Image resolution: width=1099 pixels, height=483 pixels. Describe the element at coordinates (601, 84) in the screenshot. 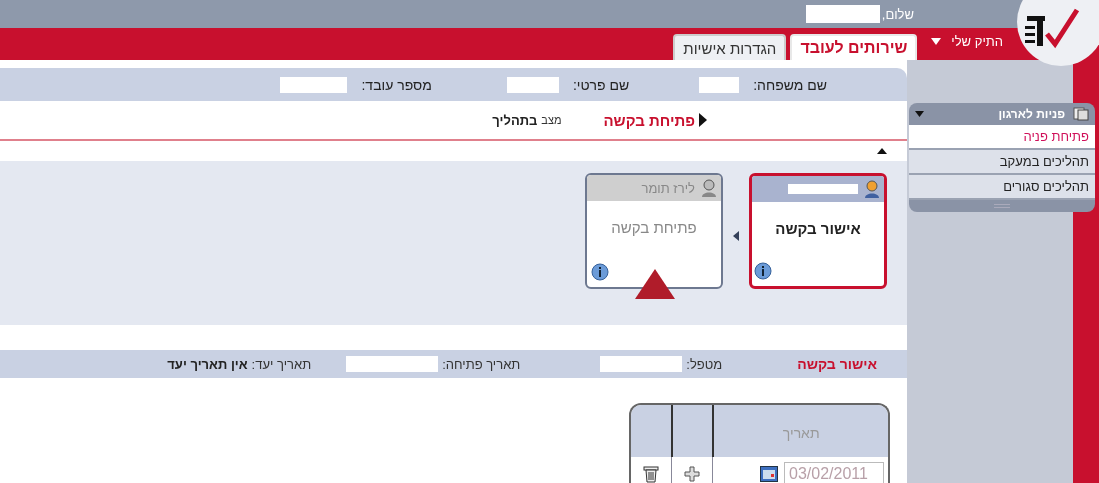

I see `field-label: שם פרטי:` at that location.